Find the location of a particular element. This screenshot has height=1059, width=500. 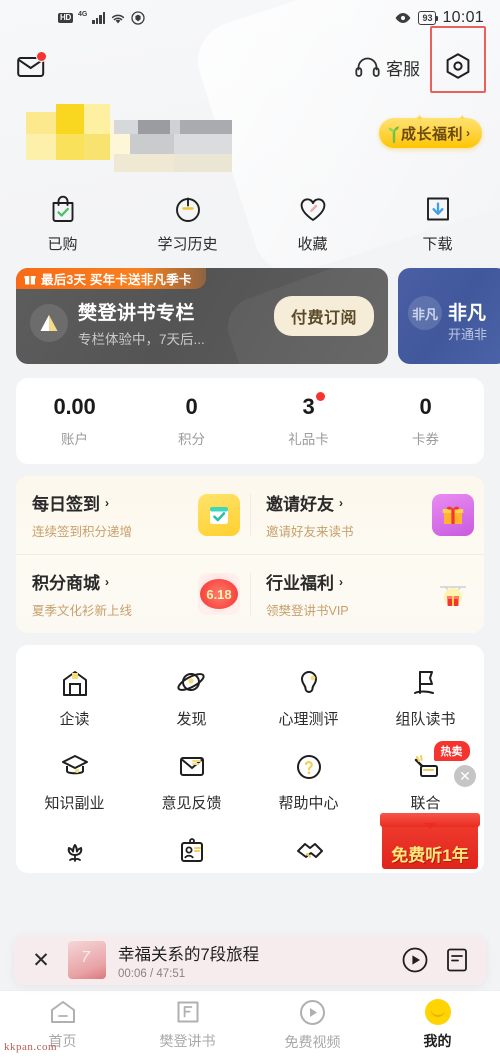

customer-service-button: 客服 is located at coordinates (387, 67).